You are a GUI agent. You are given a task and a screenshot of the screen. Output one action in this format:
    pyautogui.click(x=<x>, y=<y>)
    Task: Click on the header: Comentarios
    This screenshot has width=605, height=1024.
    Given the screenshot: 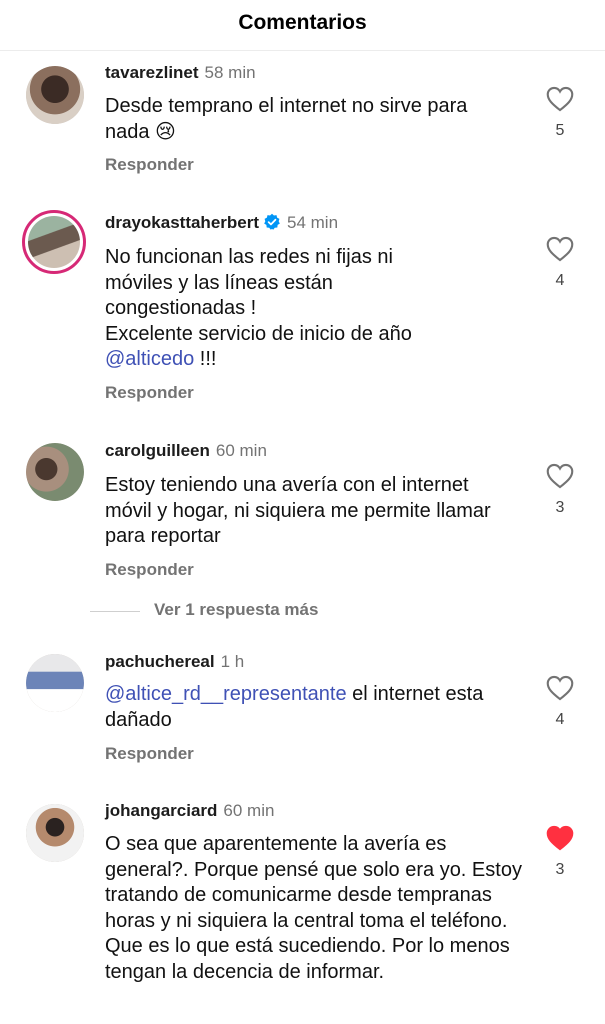 What is the action you would take?
    pyautogui.click(x=302, y=24)
    